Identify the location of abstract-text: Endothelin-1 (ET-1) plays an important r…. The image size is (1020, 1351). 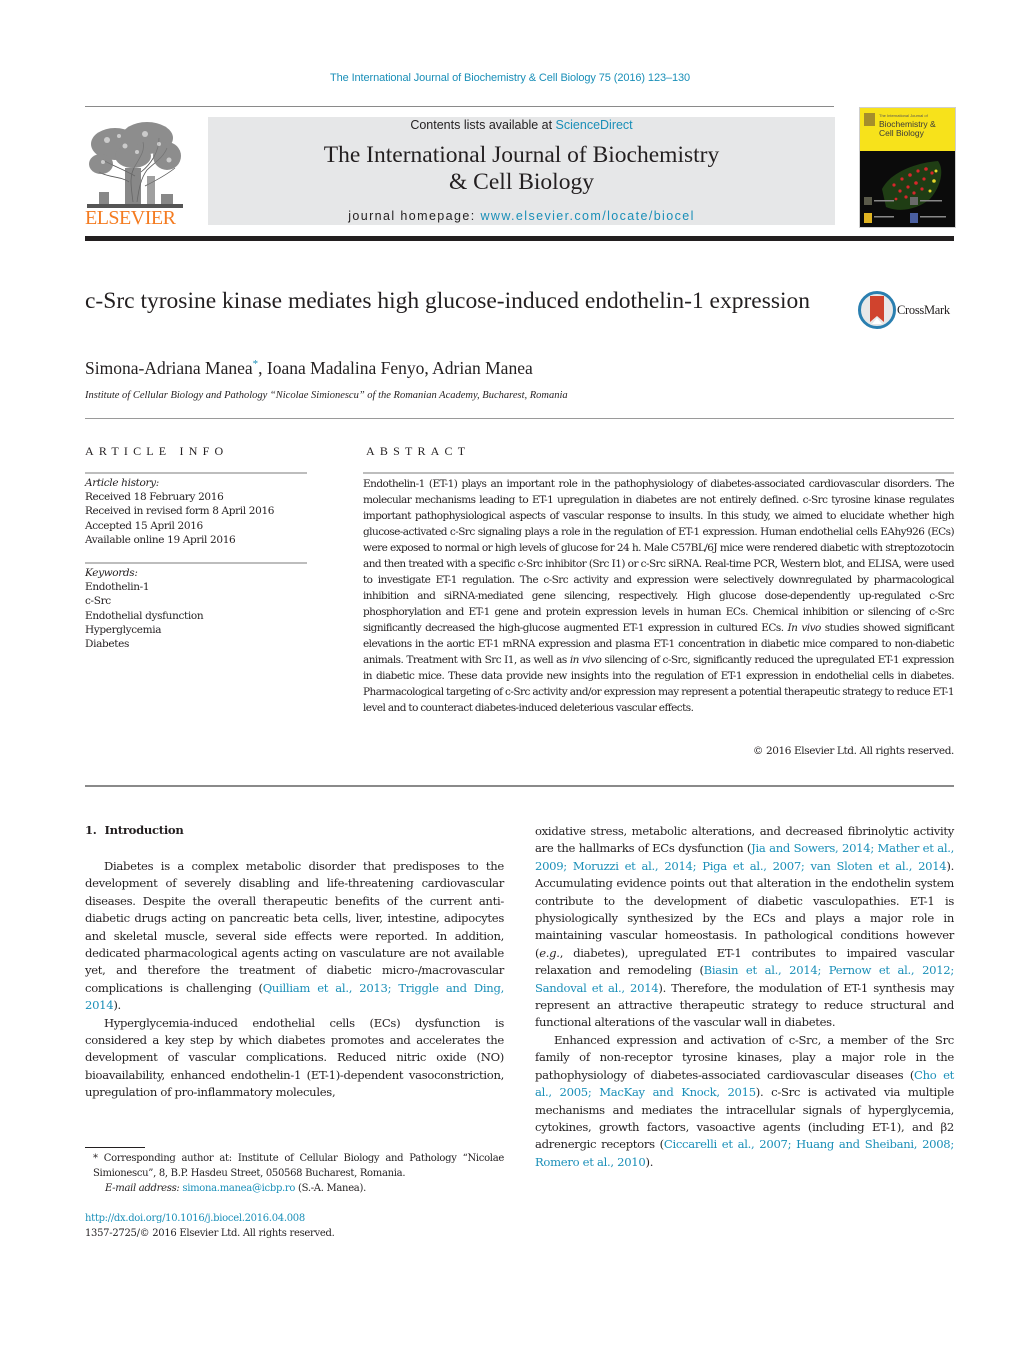
(659, 596).